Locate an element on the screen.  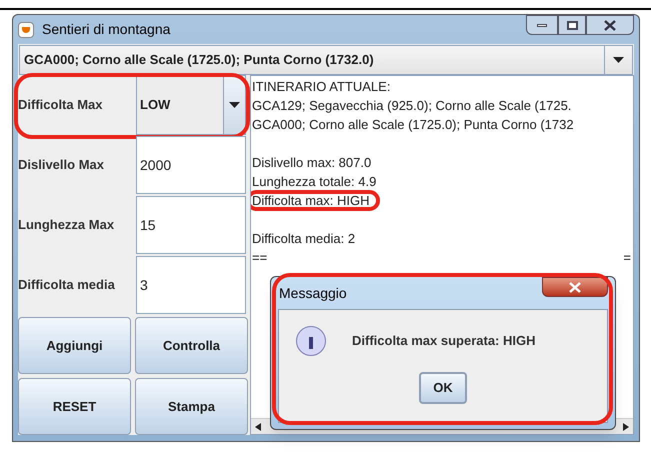
output-line: == is located at coordinates (260, 258).